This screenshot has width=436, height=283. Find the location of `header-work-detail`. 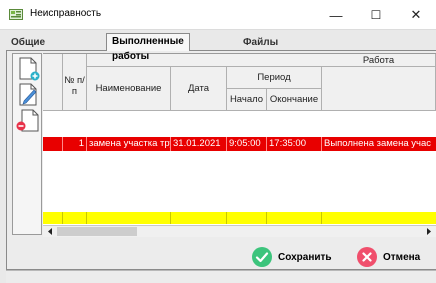

header-work-detail is located at coordinates (379, 89).